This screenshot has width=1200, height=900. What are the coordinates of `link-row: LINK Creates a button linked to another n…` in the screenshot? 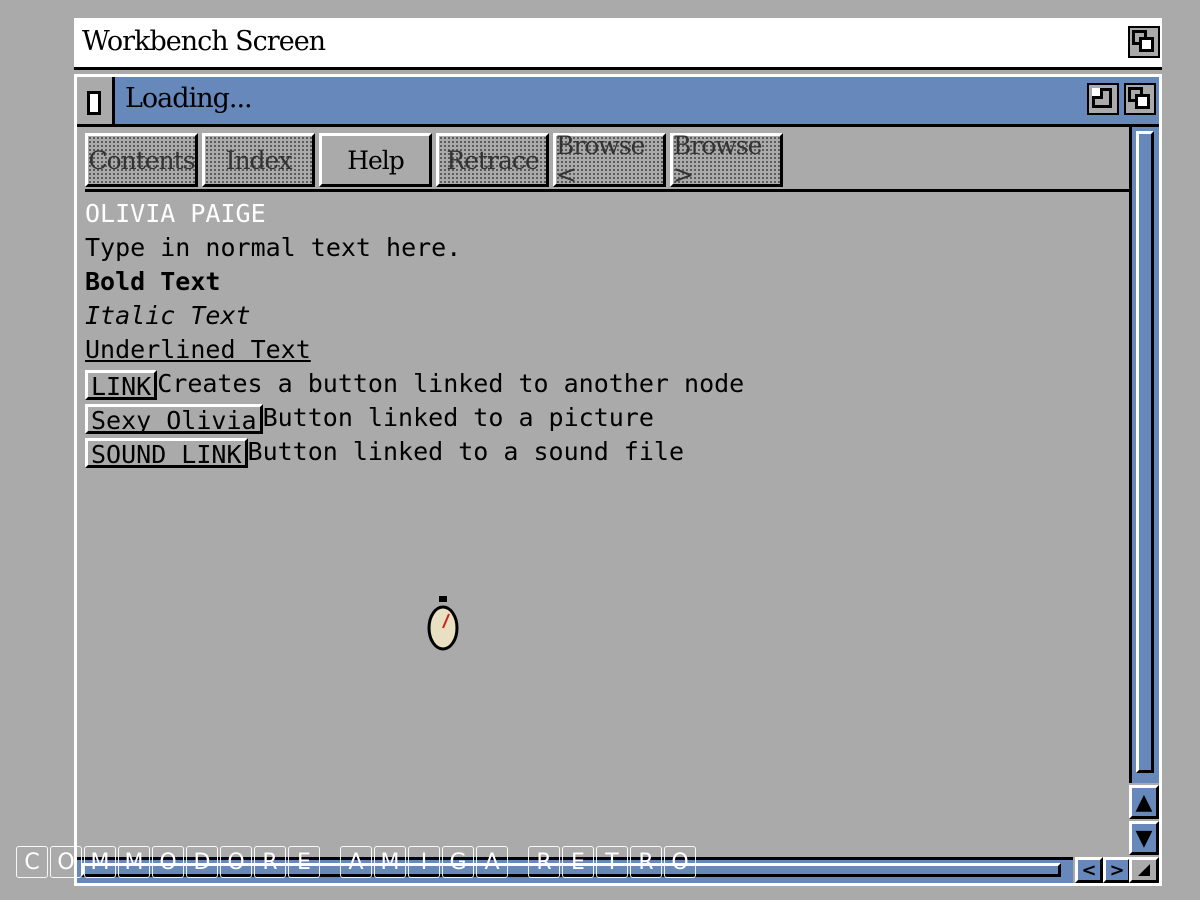 It's located at (605, 384).